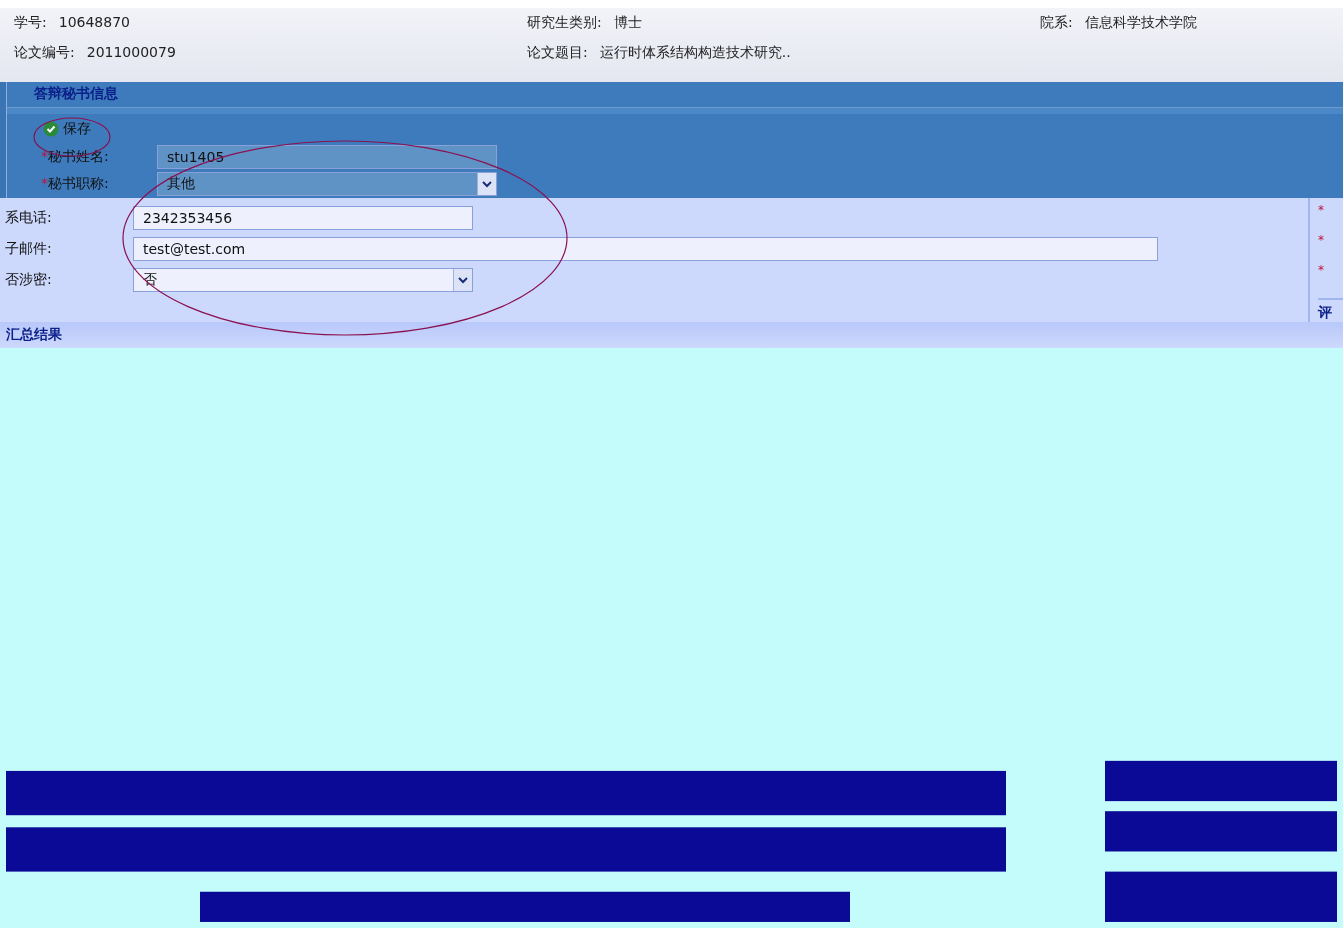 The image size is (1343, 928). I want to click on field-label: 否涉密:, so click(28, 279).